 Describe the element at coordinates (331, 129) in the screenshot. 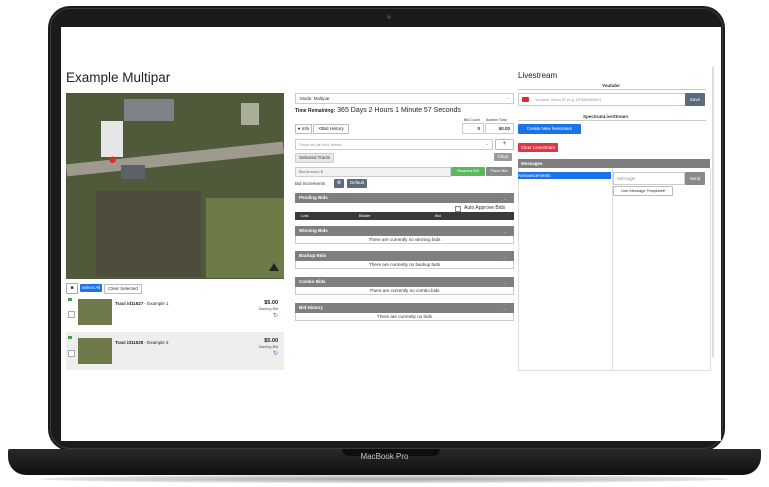

I see `bid-history-button: ⟲Bid History` at that location.